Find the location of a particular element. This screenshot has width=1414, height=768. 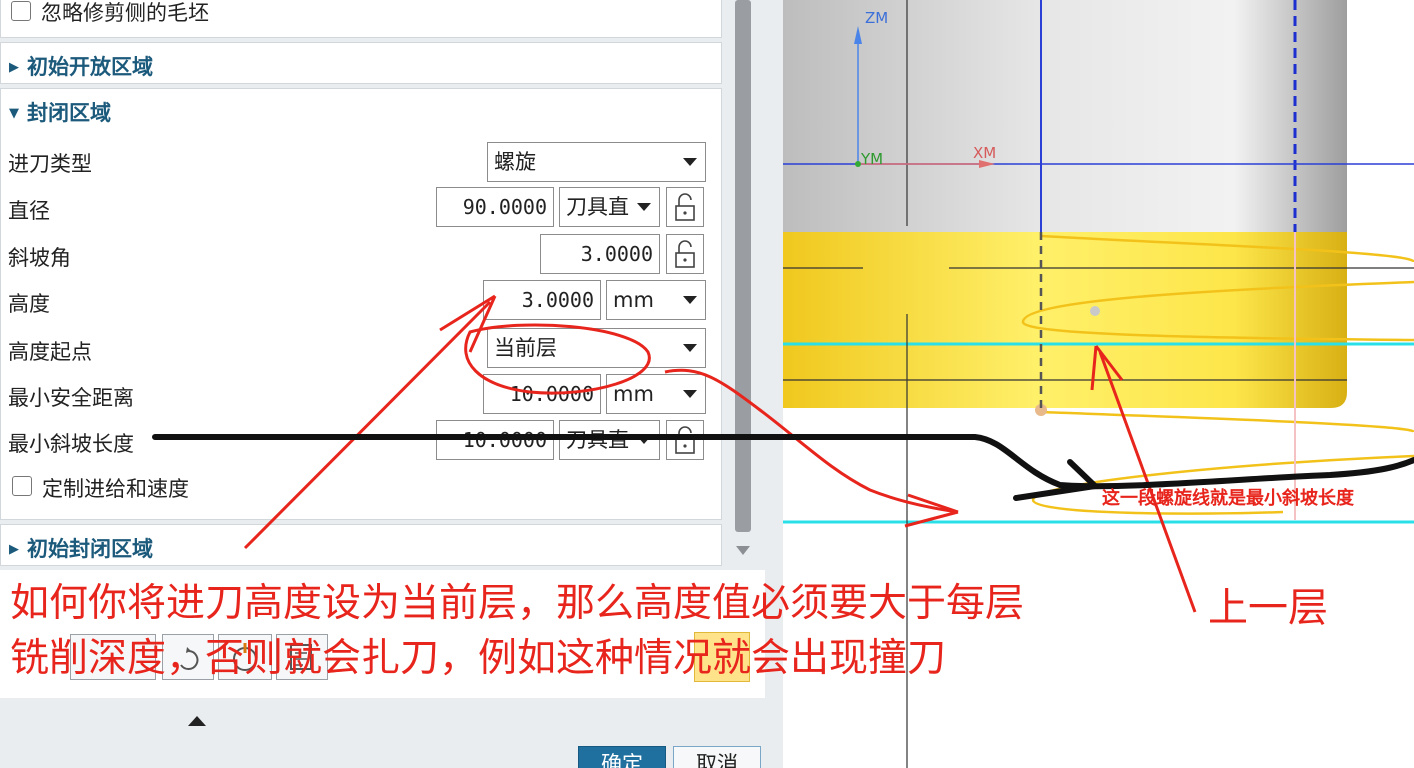

red-squiggle-arrow is located at coordinates (811, 441).